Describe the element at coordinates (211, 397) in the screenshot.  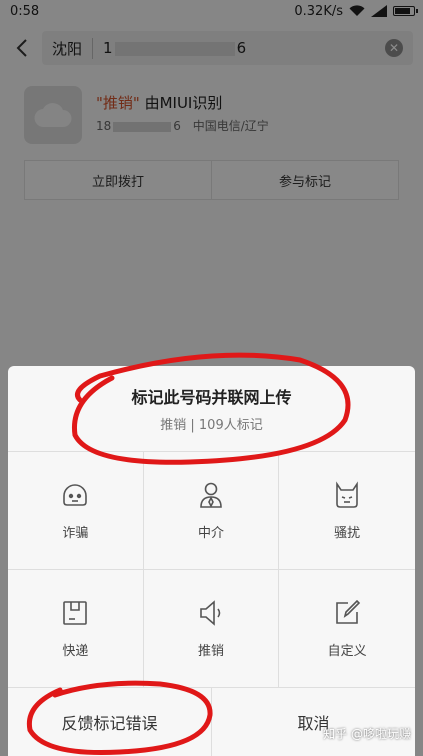
I see `dialog-title: 标记此号码并联网上传` at that location.